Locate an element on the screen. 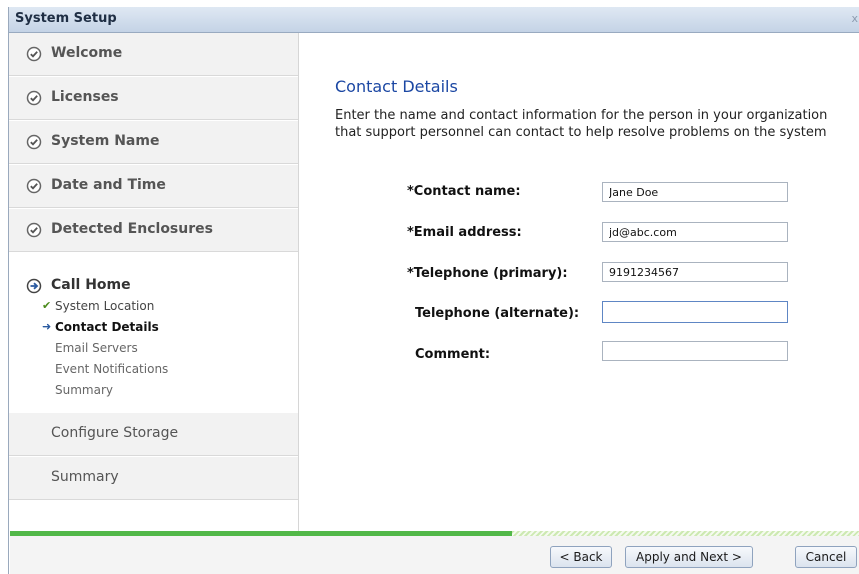 Image resolution: width=859 pixels, height=574 pixels. apply-and-next-button: Apply and Next > is located at coordinates (689, 557).